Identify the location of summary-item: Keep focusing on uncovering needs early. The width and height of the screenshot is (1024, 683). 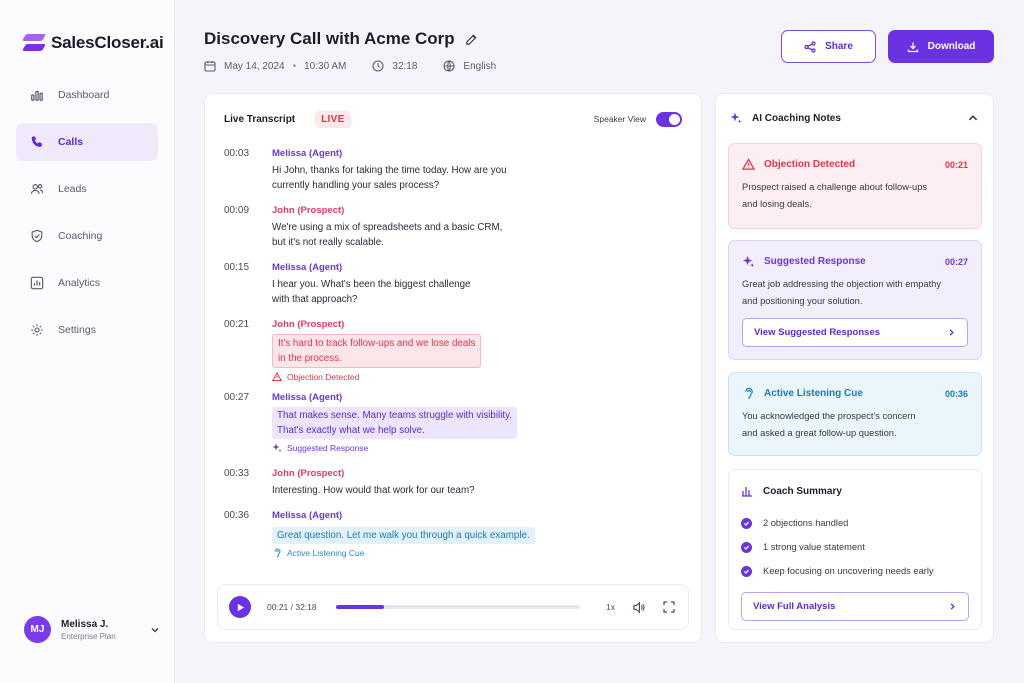
(855, 571).